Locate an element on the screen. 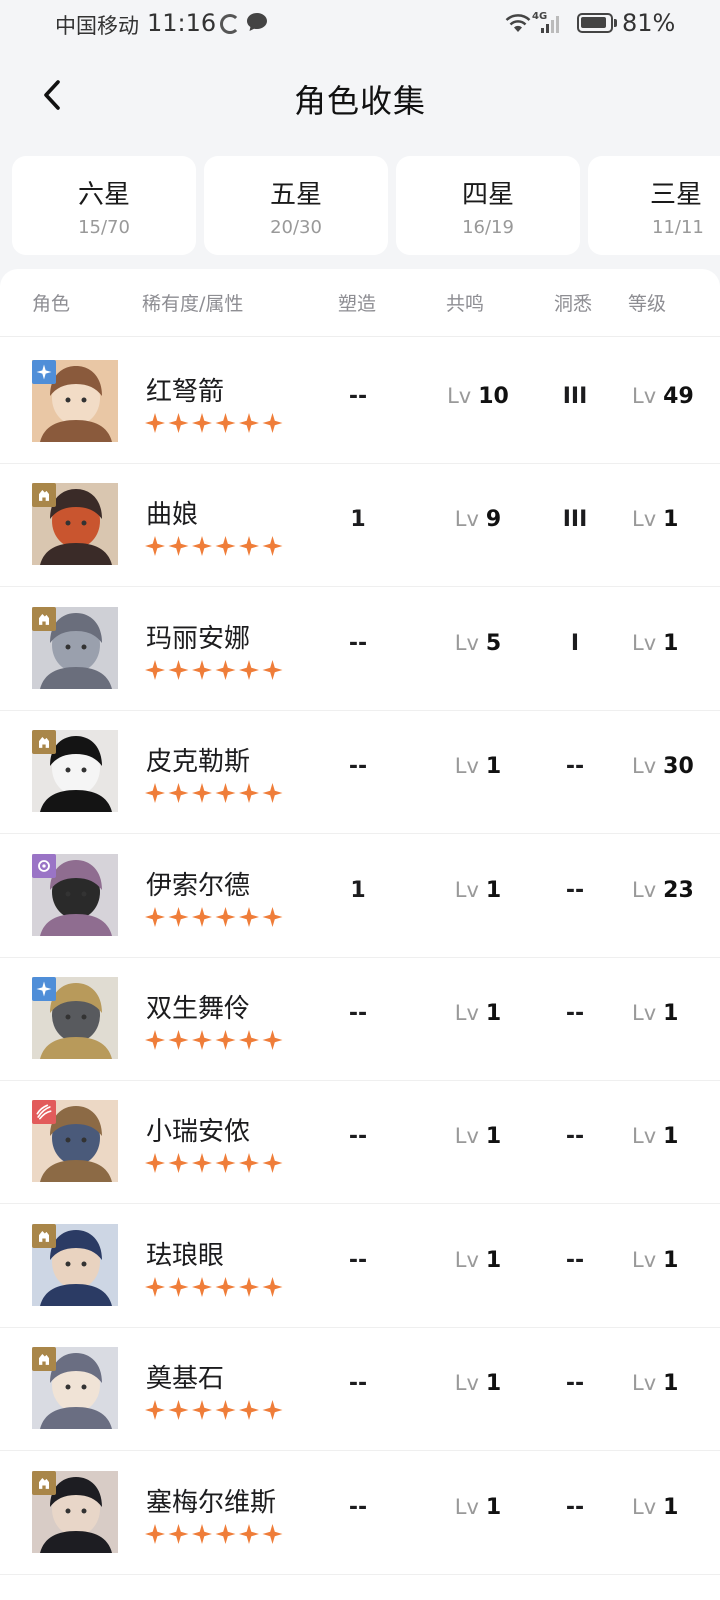 Image resolution: width=720 pixels, height=1600 pixels. resonance-value: Lv 10 is located at coordinates (478, 396).